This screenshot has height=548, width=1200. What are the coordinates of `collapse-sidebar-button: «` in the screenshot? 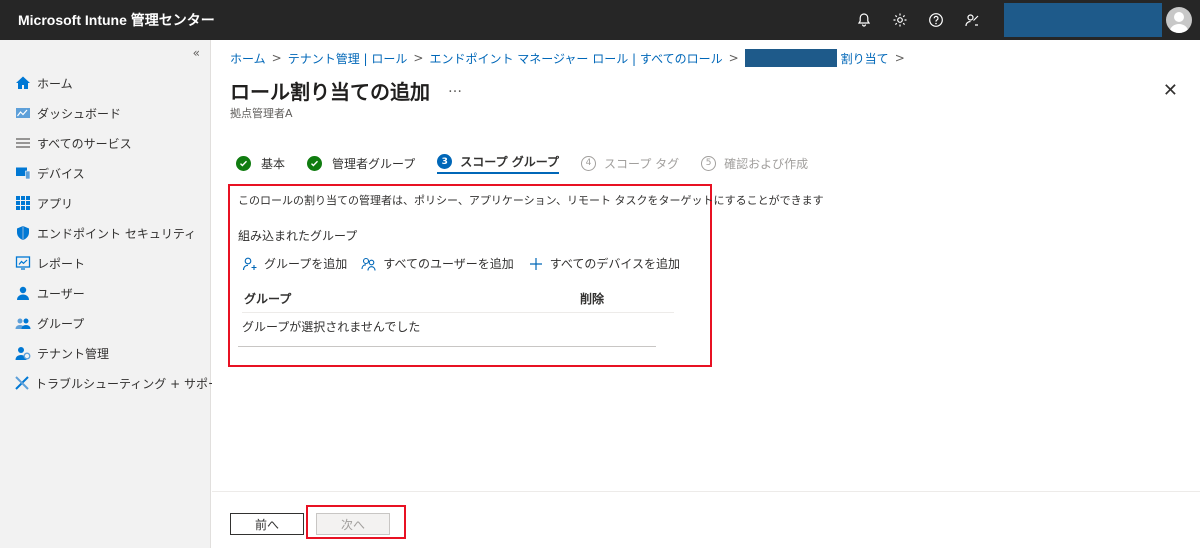 It's located at (196, 53).